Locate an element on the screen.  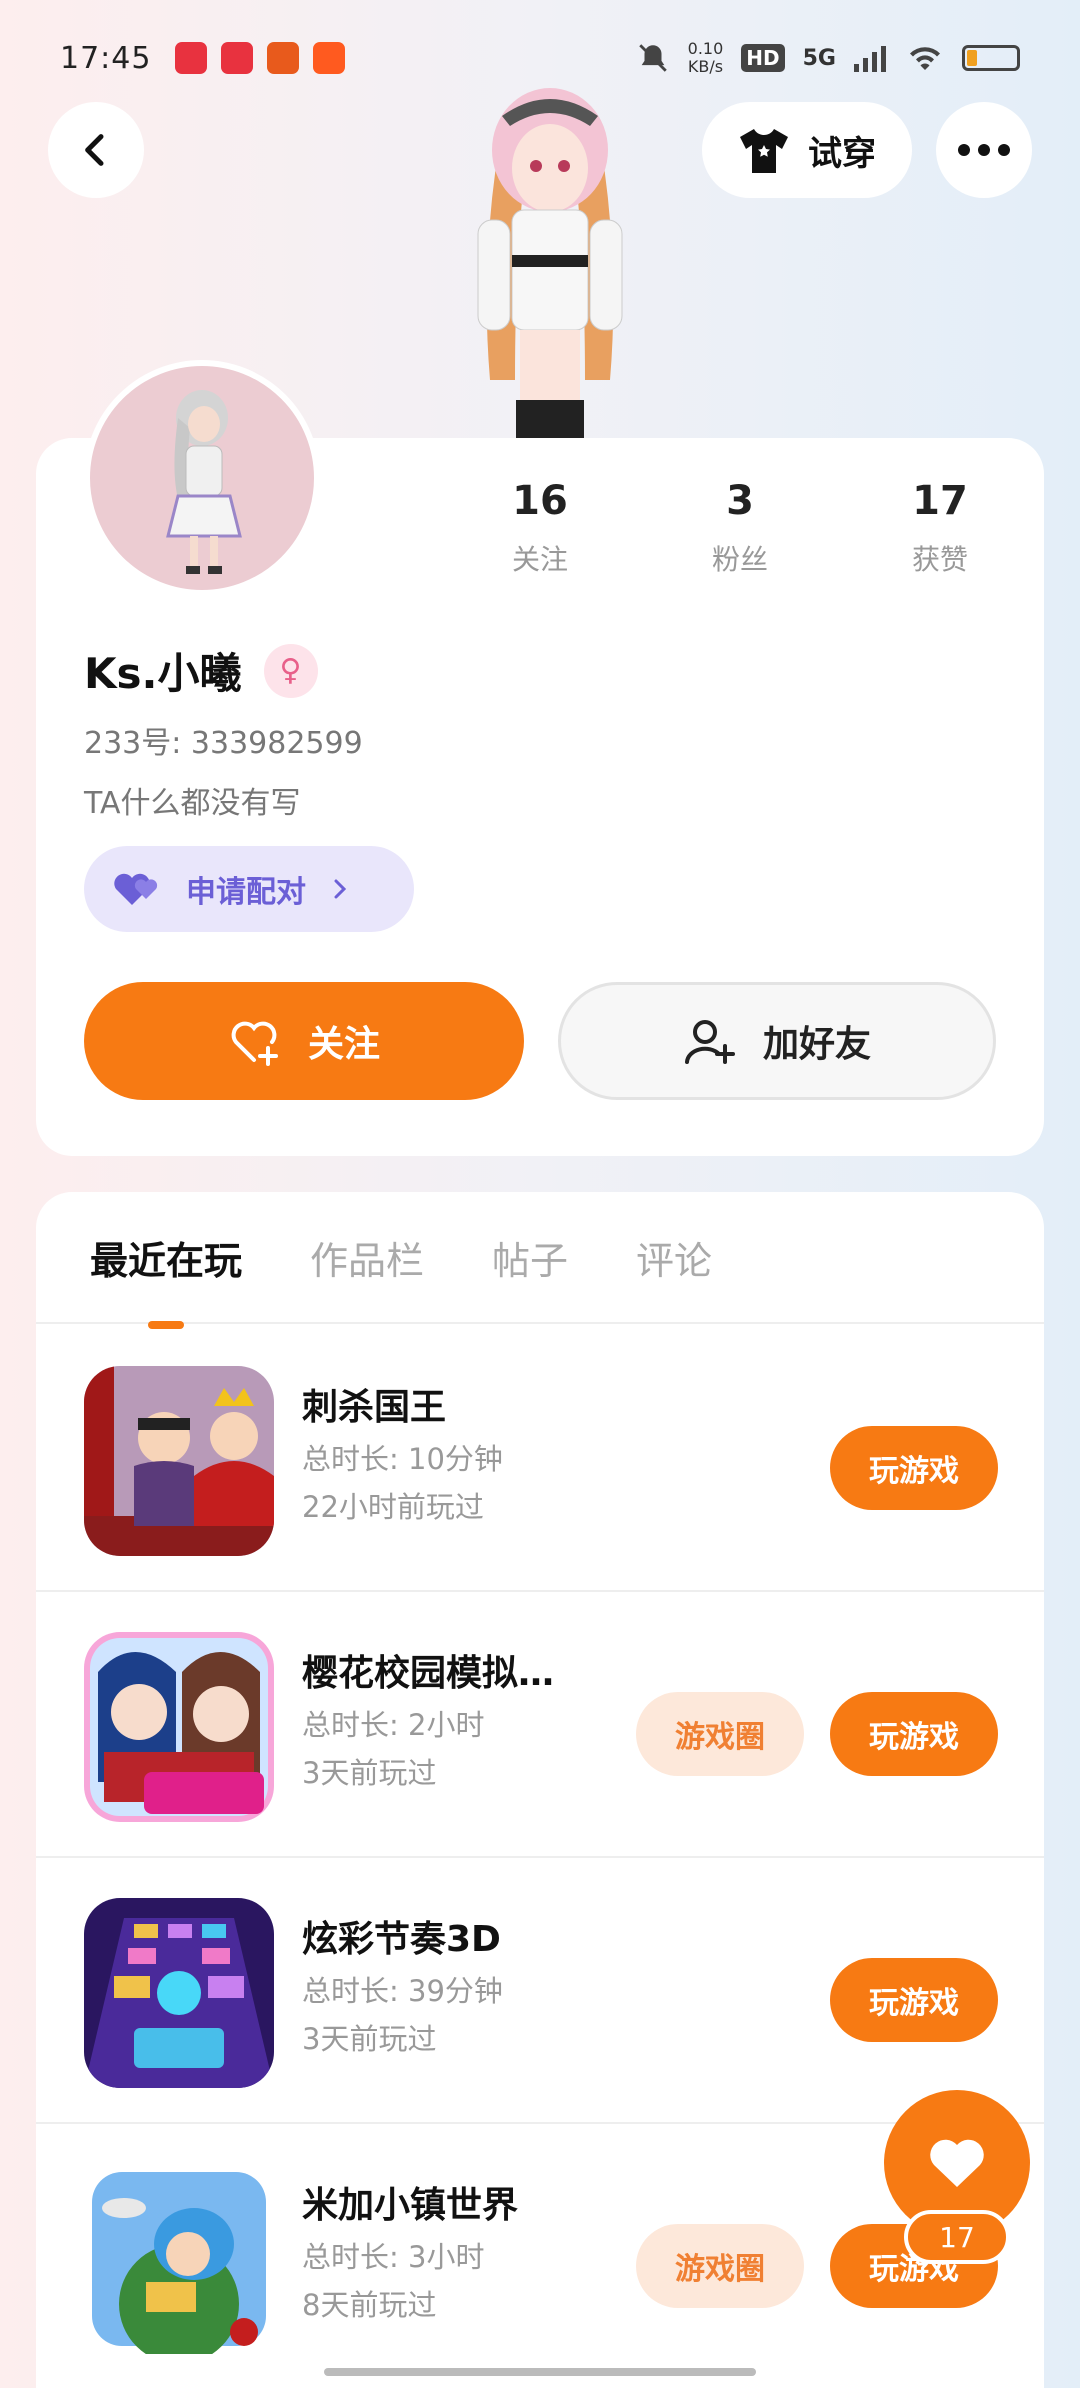
tab-works: 作品栏 is located at coordinates (367, 1257).